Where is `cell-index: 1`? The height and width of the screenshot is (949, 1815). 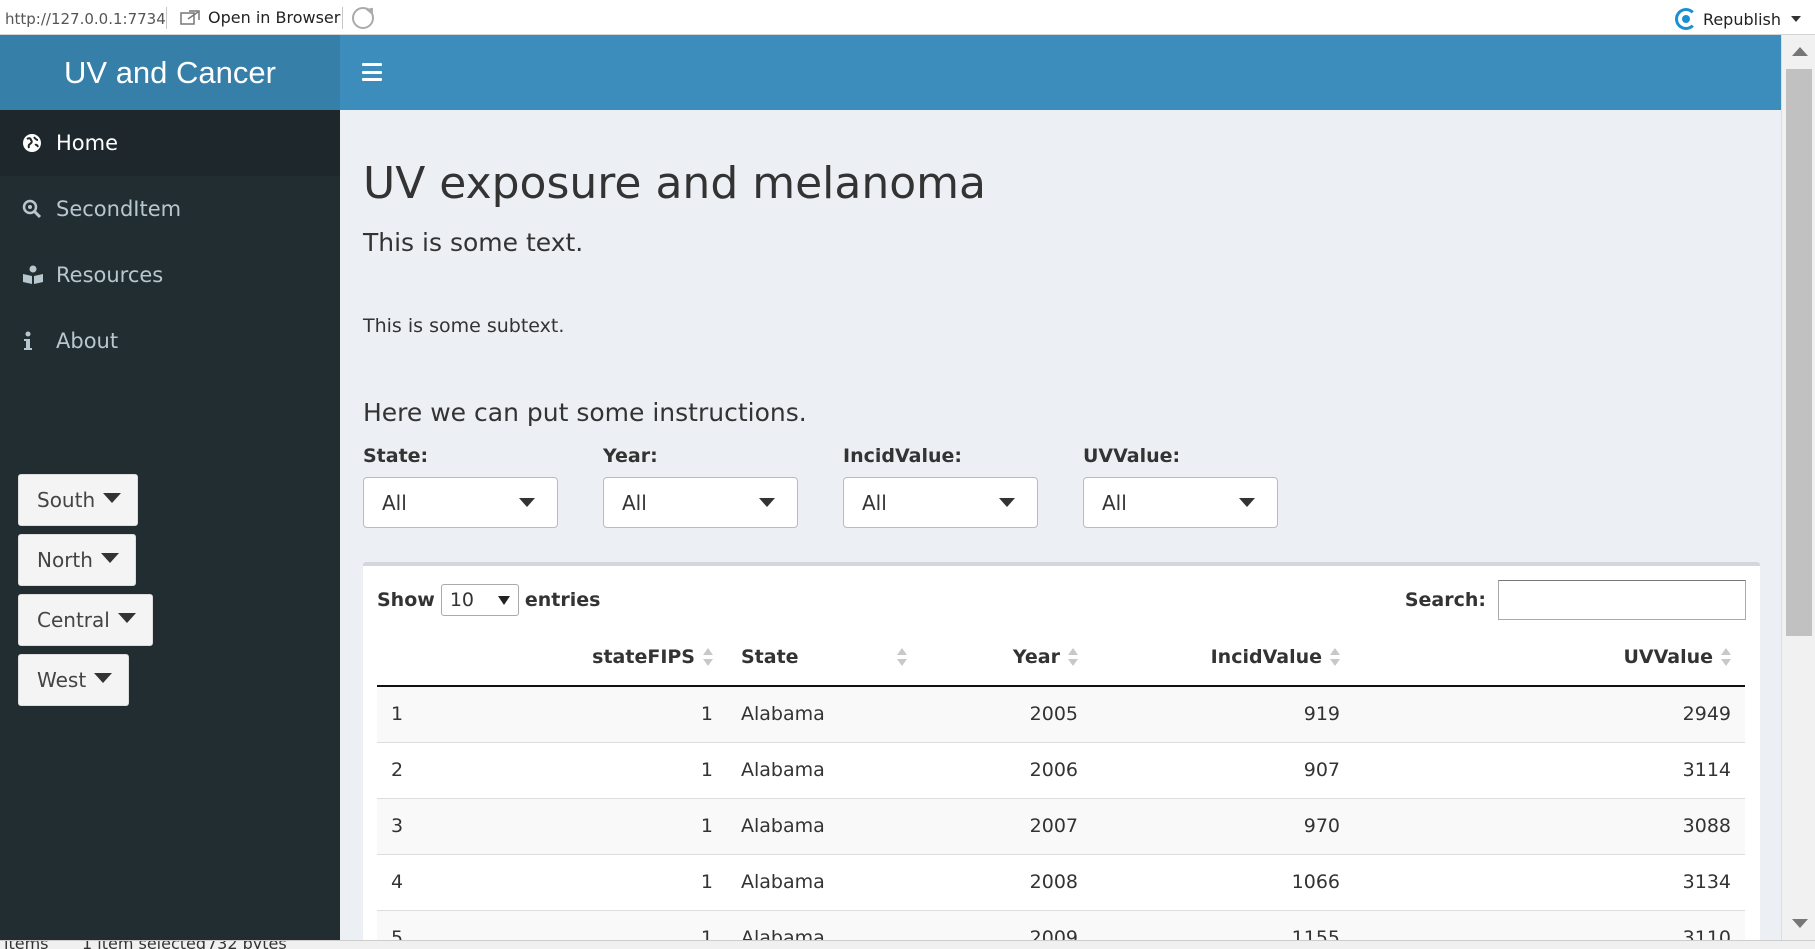
cell-index: 1 is located at coordinates (432, 714).